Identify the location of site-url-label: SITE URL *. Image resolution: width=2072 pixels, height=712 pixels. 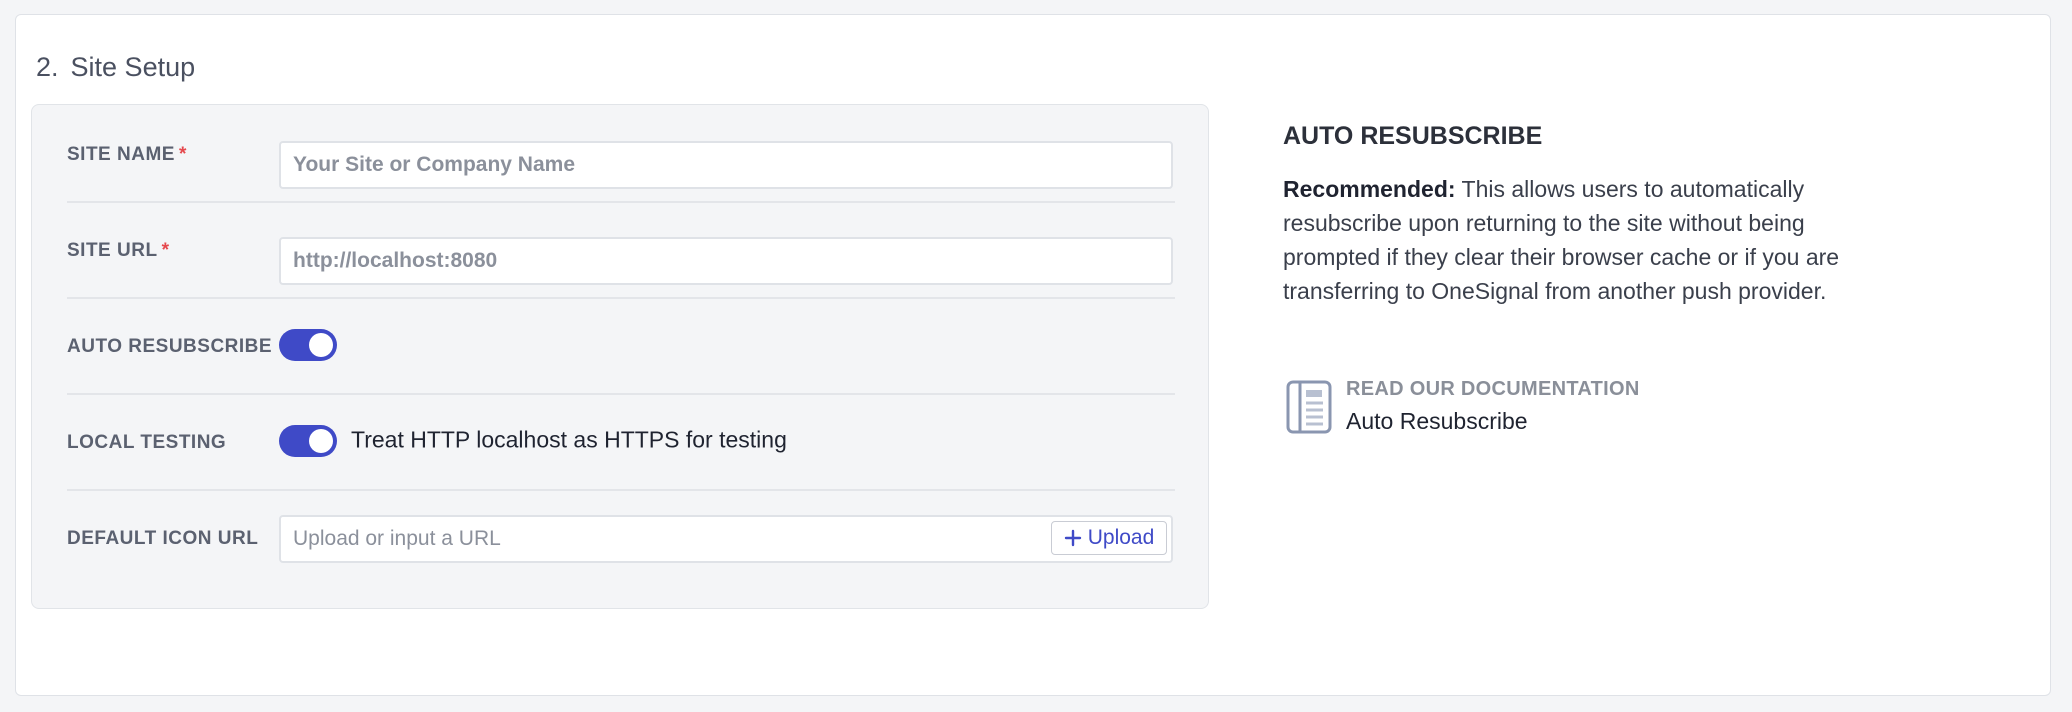
(118, 250).